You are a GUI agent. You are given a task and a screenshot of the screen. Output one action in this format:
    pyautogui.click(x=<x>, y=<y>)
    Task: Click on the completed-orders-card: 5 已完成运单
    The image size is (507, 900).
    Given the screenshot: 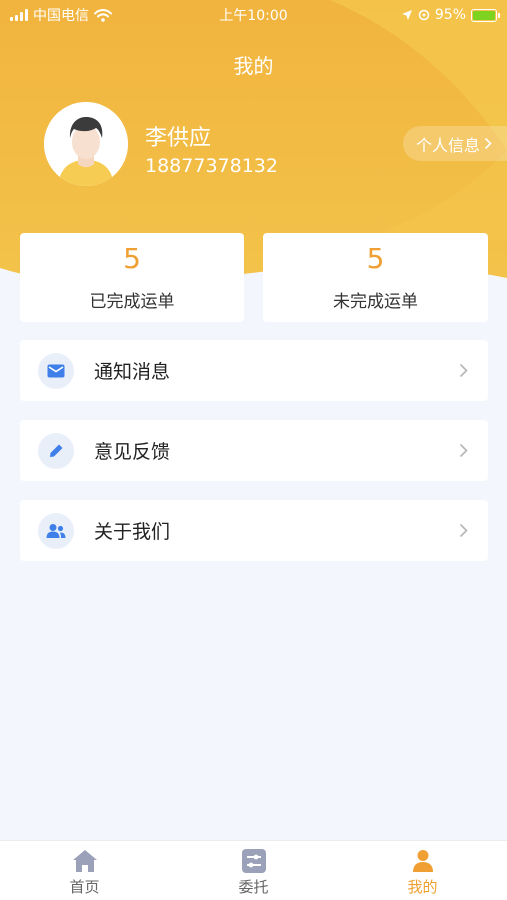 What is the action you would take?
    pyautogui.click(x=132, y=277)
    